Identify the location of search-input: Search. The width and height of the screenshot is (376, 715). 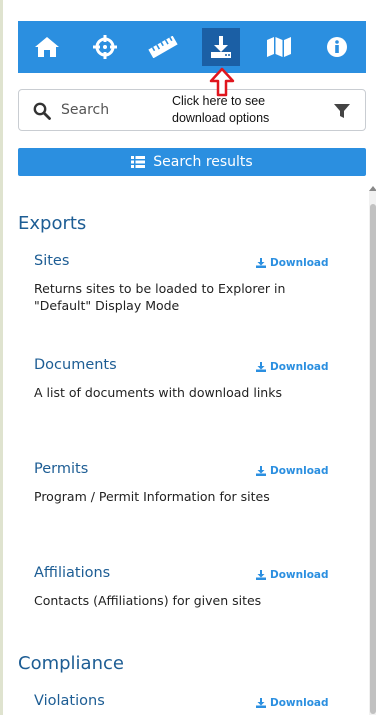
(85, 110).